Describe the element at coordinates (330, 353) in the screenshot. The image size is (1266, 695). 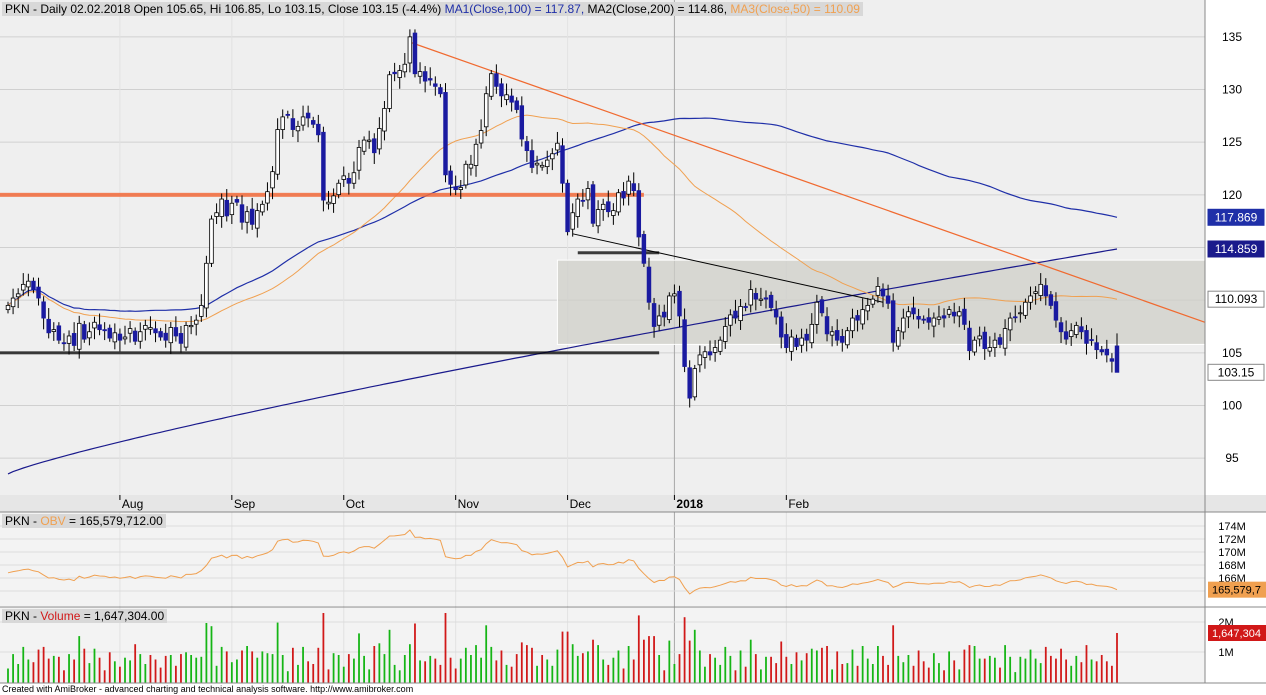
I see `support-line` at that location.